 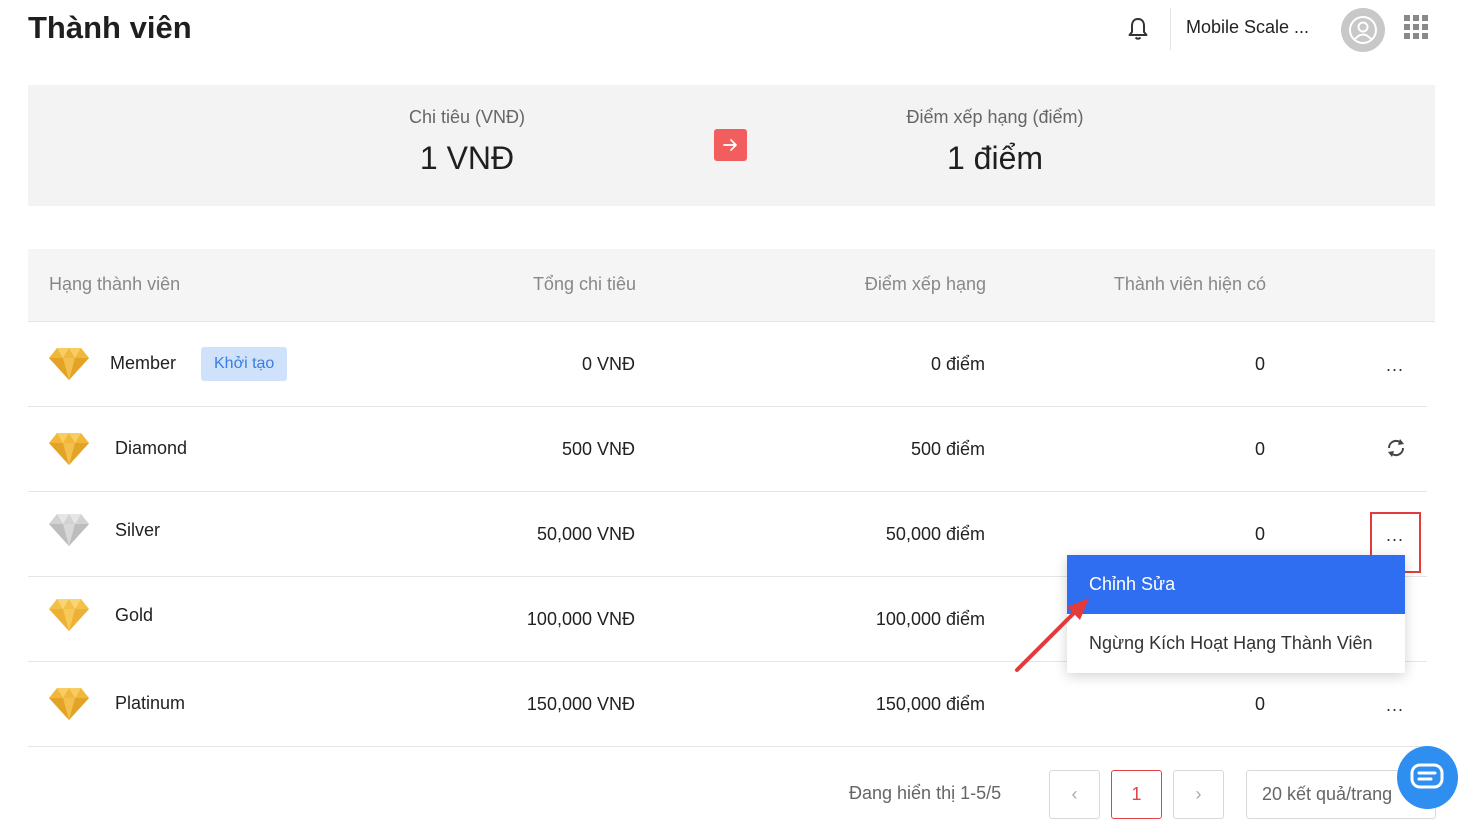 I want to click on menu-item-deactivate: Ngừng Kích Hoạt Hạng Thành Viên, so click(x=1236, y=643).